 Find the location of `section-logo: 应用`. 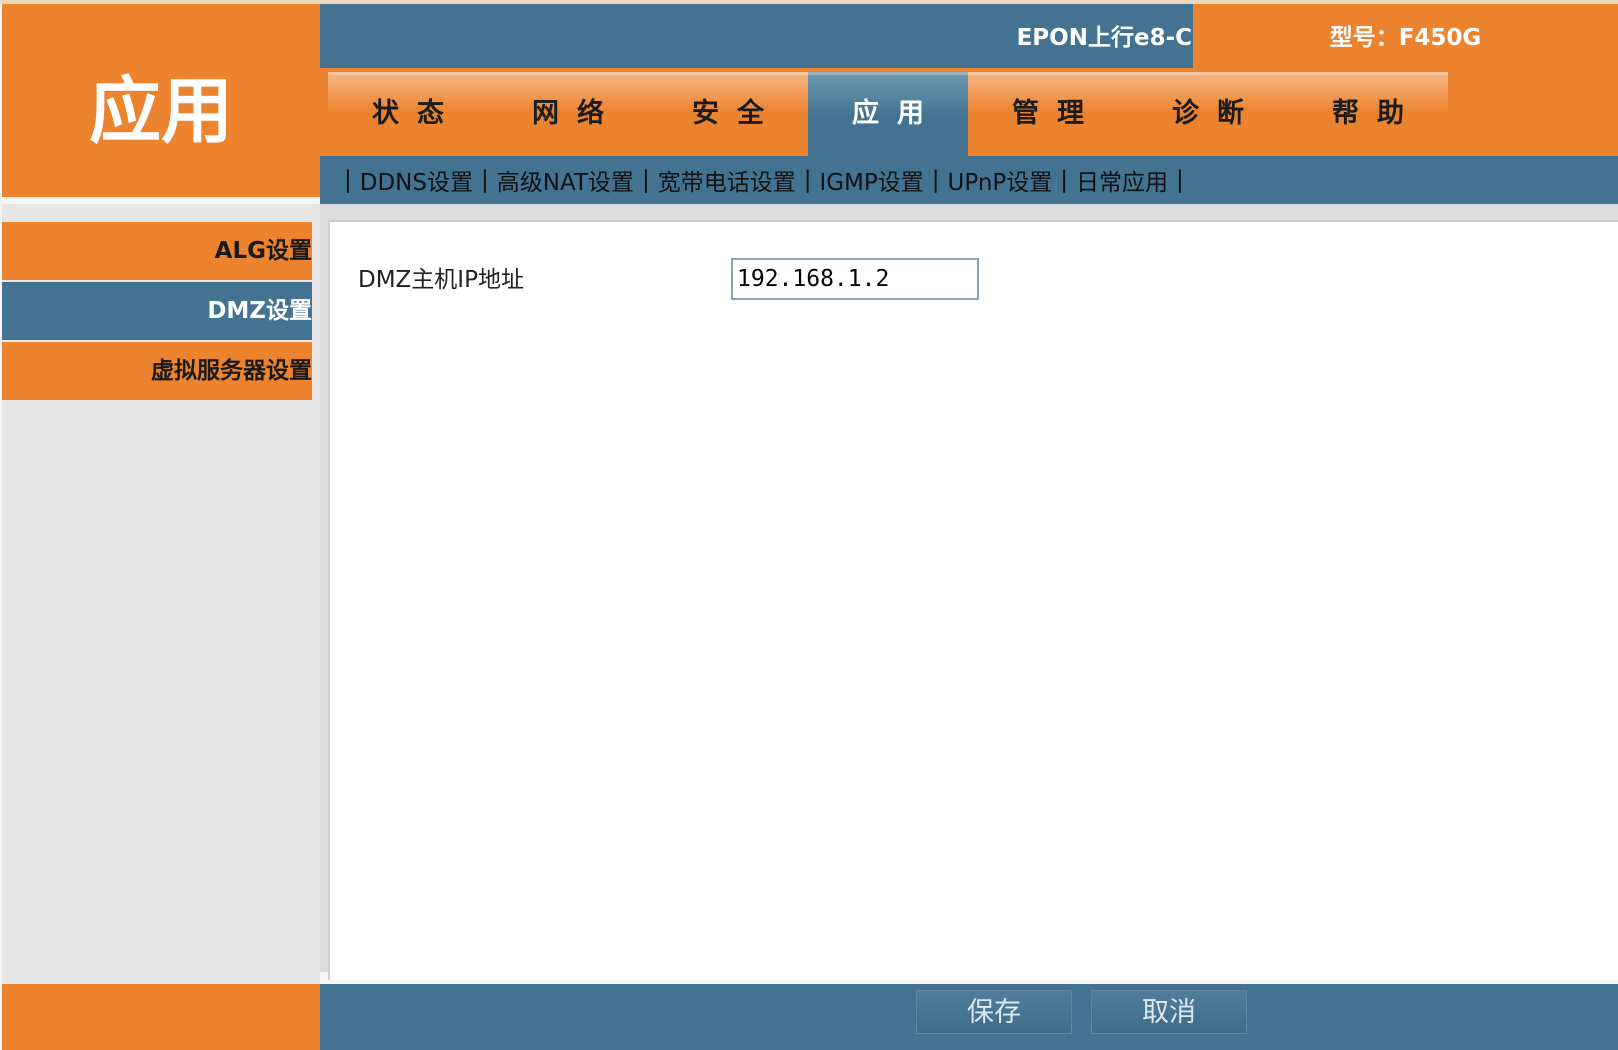

section-logo: 应用 is located at coordinates (161, 100).